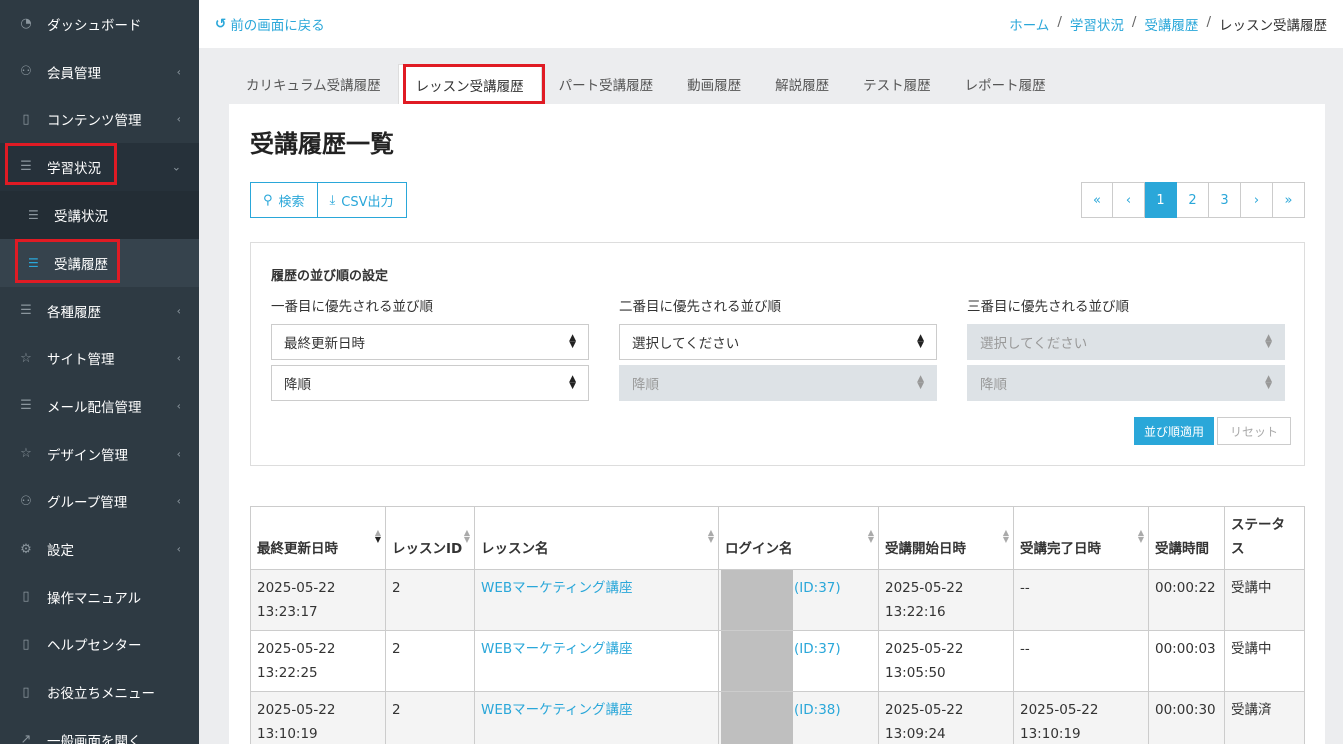 The width and height of the screenshot is (1343, 744). I want to click on sort-col1-field-select: 最終更新日時 ▲ ▼, so click(430, 342).